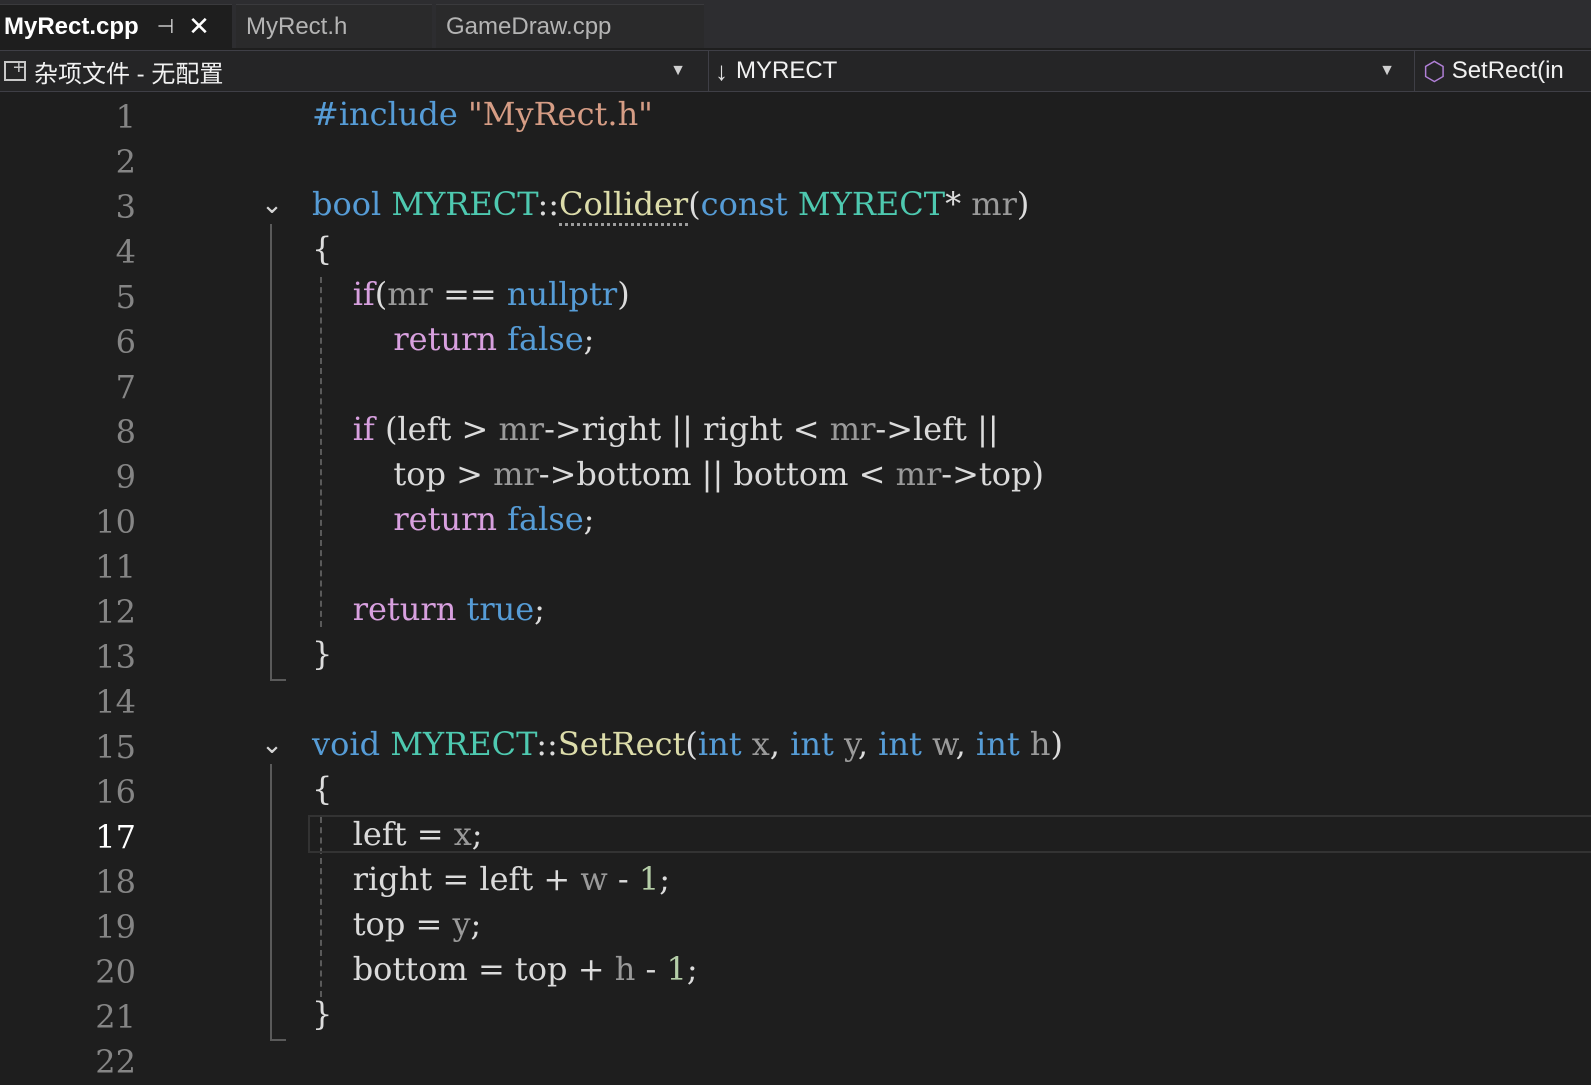  Describe the element at coordinates (491, 294) in the screenshot. I see `code-line-5: if(mr == nullptr)` at that location.